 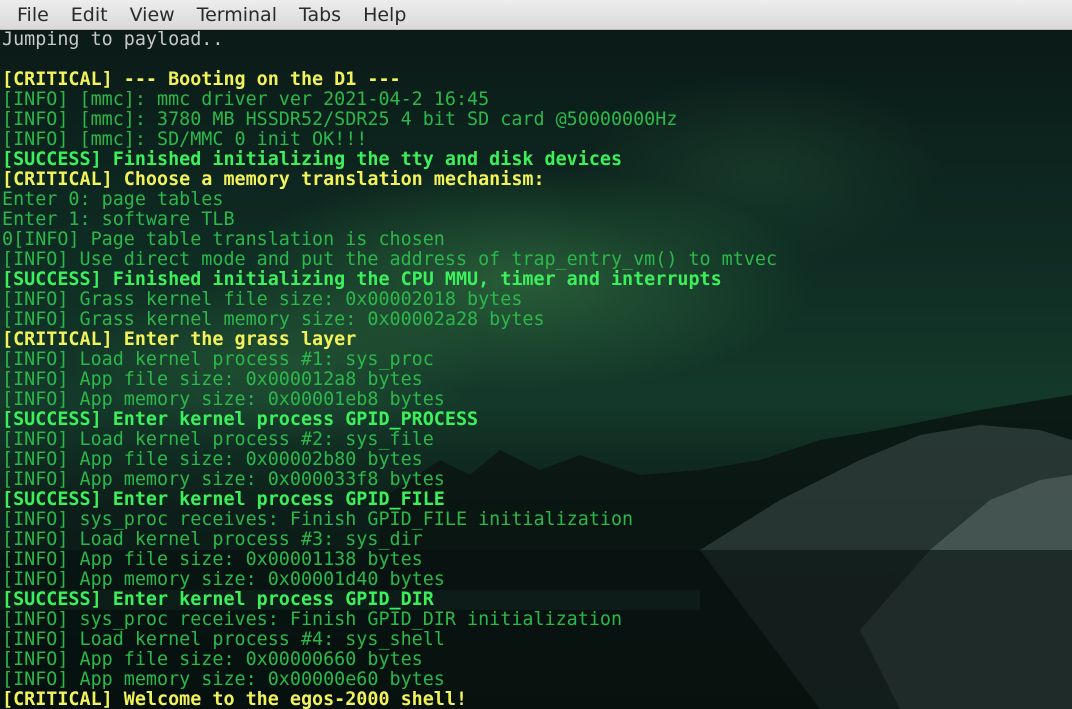 What do you see at coordinates (223, 500) in the screenshot?
I see `terminal-line-success: [SUCCESS] Enter kernel process GPID_FILE` at bounding box center [223, 500].